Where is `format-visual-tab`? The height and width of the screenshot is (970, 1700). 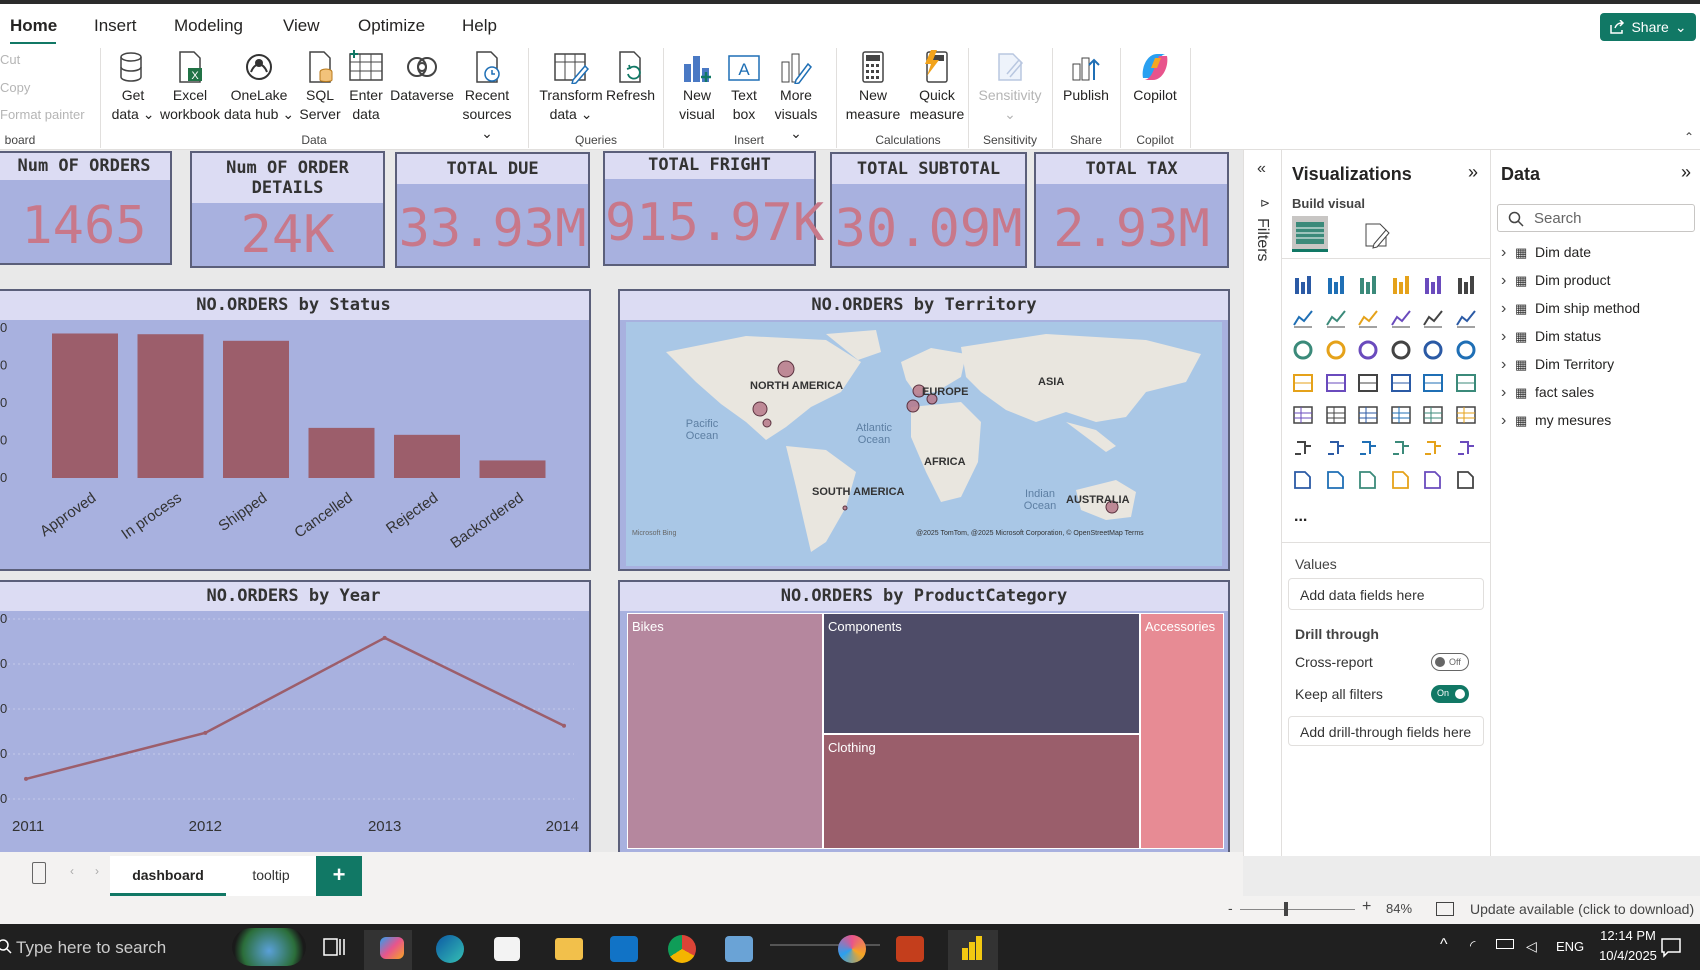
format-visual-tab is located at coordinates (1377, 235).